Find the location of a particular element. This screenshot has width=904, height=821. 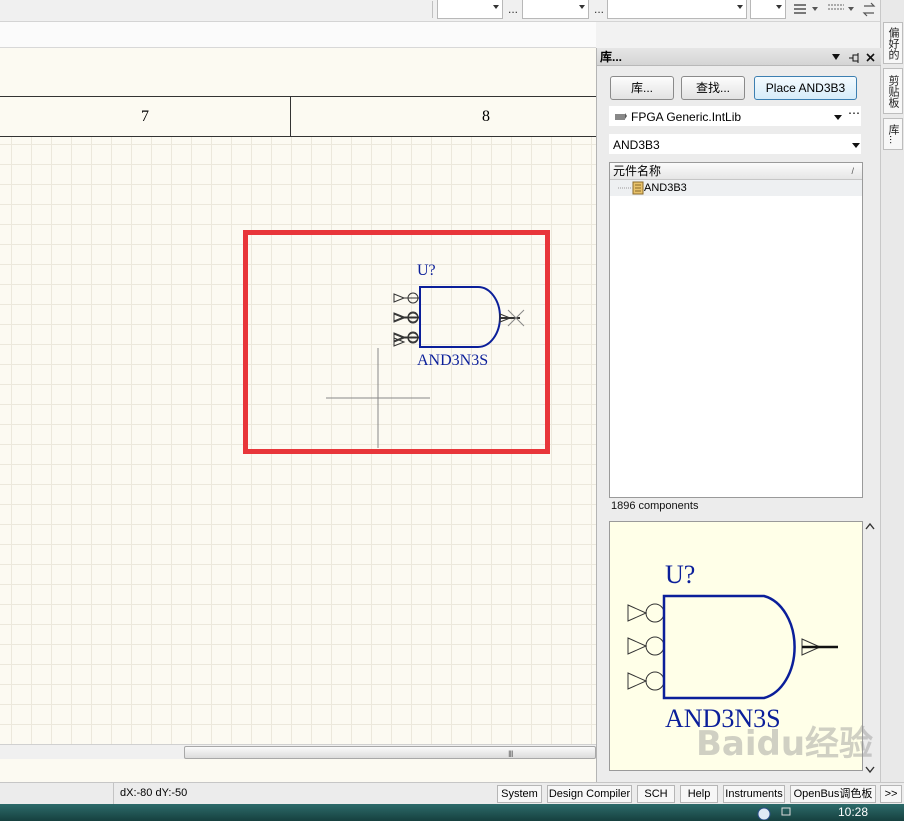

highlight-box is located at coordinates (396, 342).